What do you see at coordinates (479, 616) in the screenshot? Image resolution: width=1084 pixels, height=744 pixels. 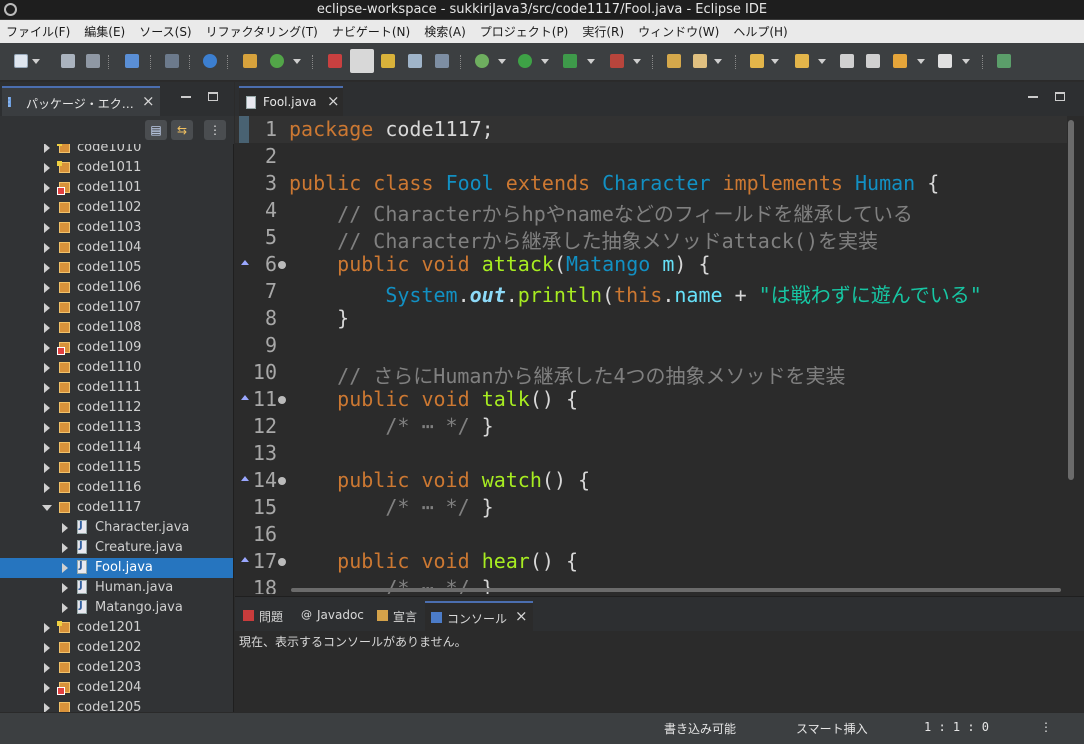 I see `tab-console: コンソール ×` at bounding box center [479, 616].